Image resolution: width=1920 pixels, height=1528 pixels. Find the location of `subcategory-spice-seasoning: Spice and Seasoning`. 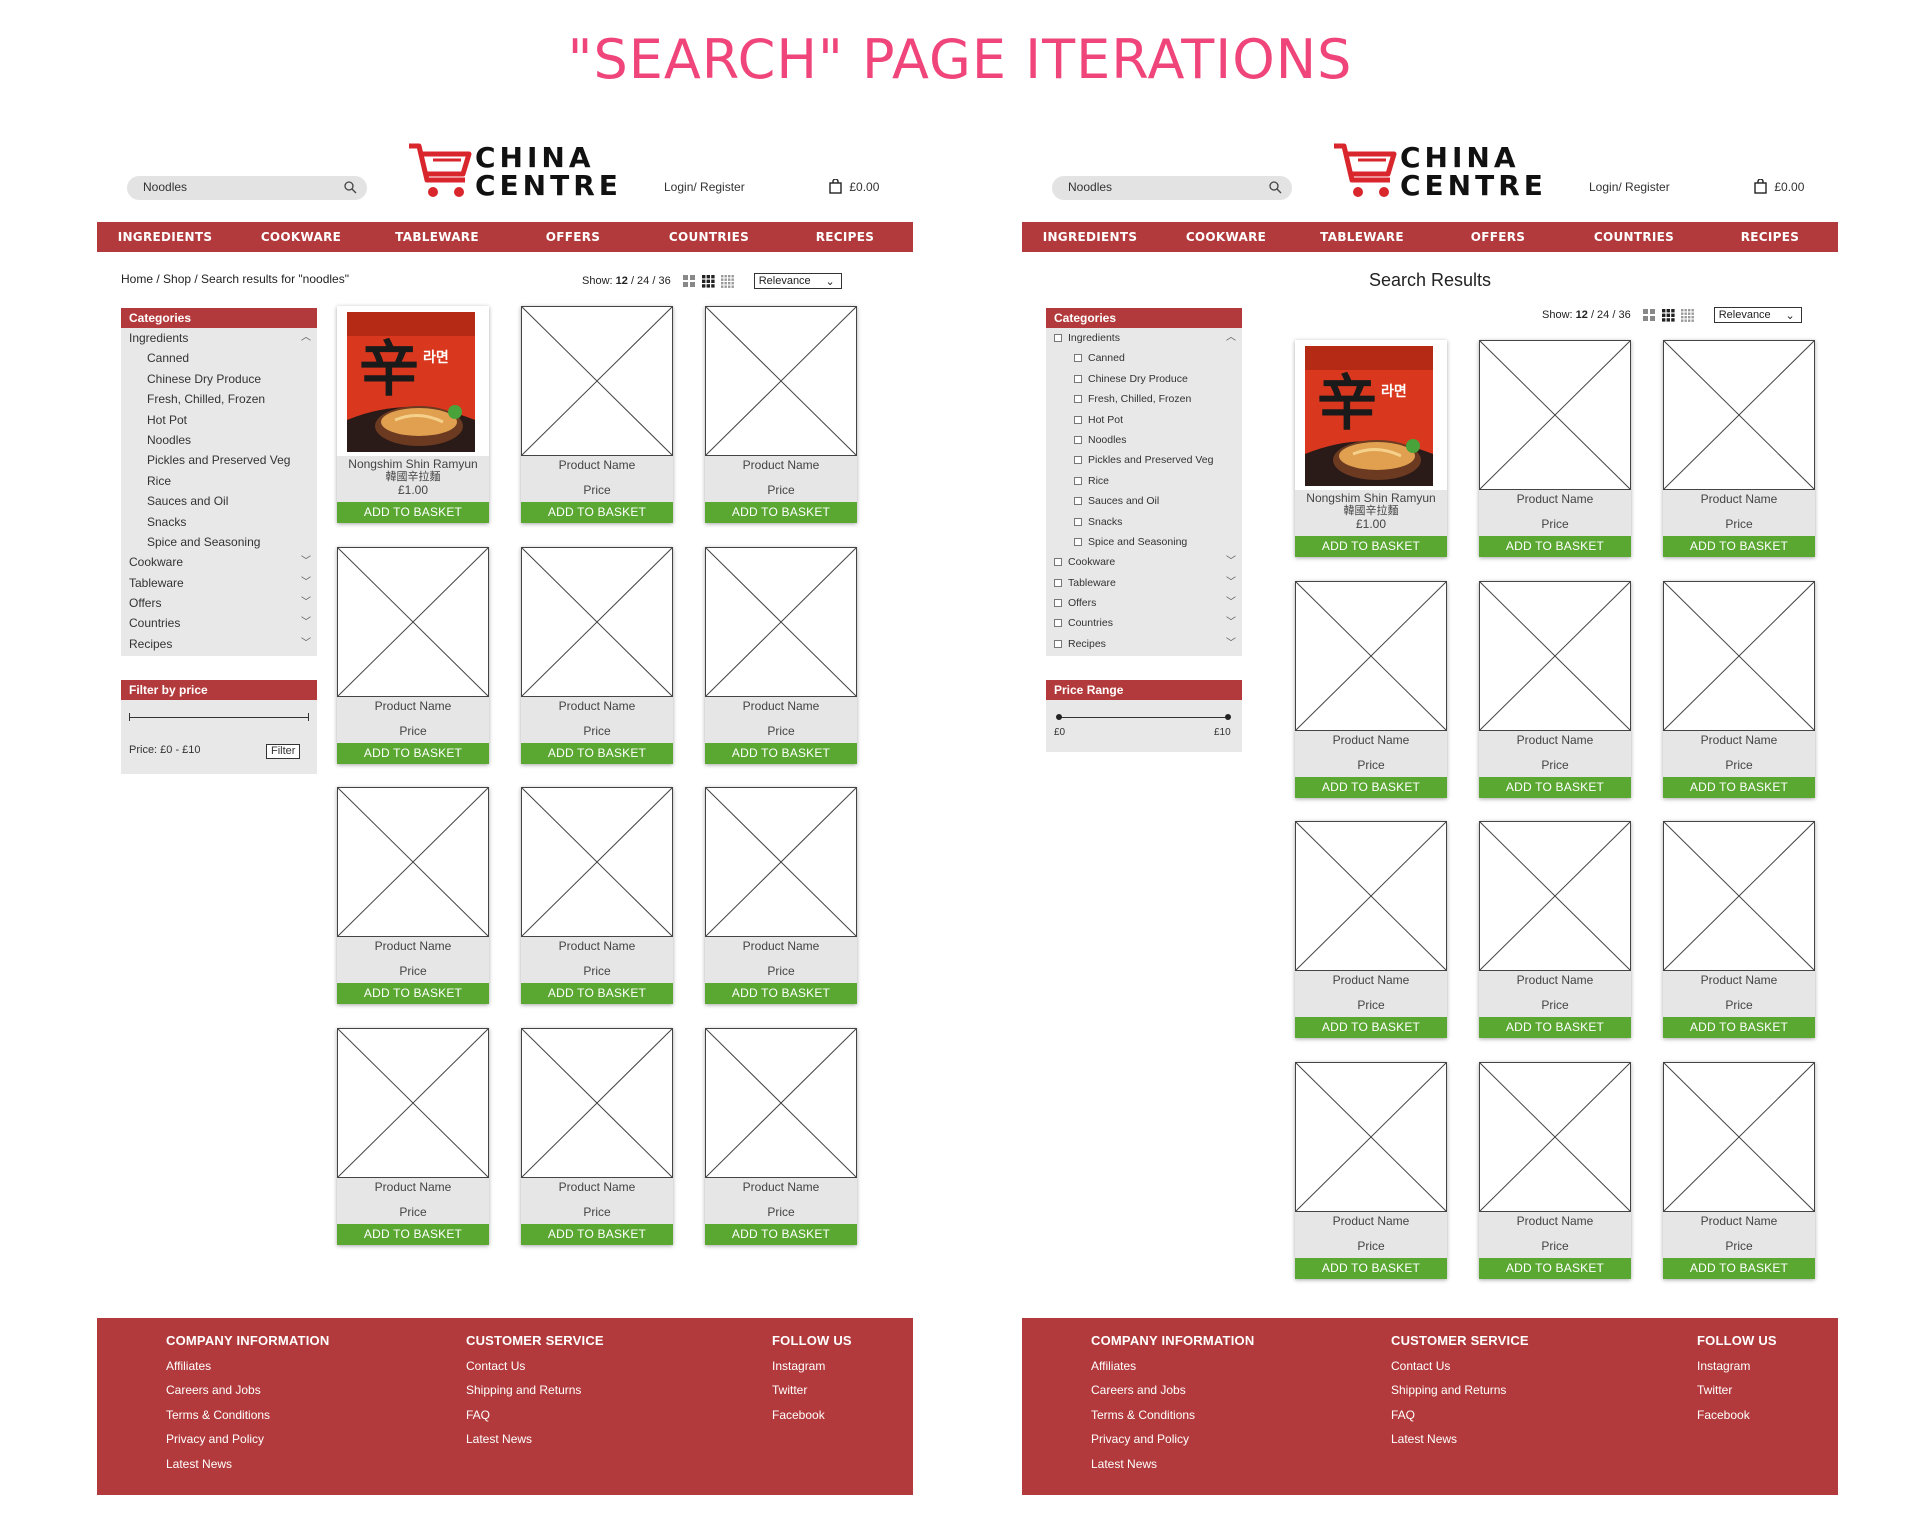

subcategory-spice-seasoning: Spice and Seasoning is located at coordinates (1144, 542).